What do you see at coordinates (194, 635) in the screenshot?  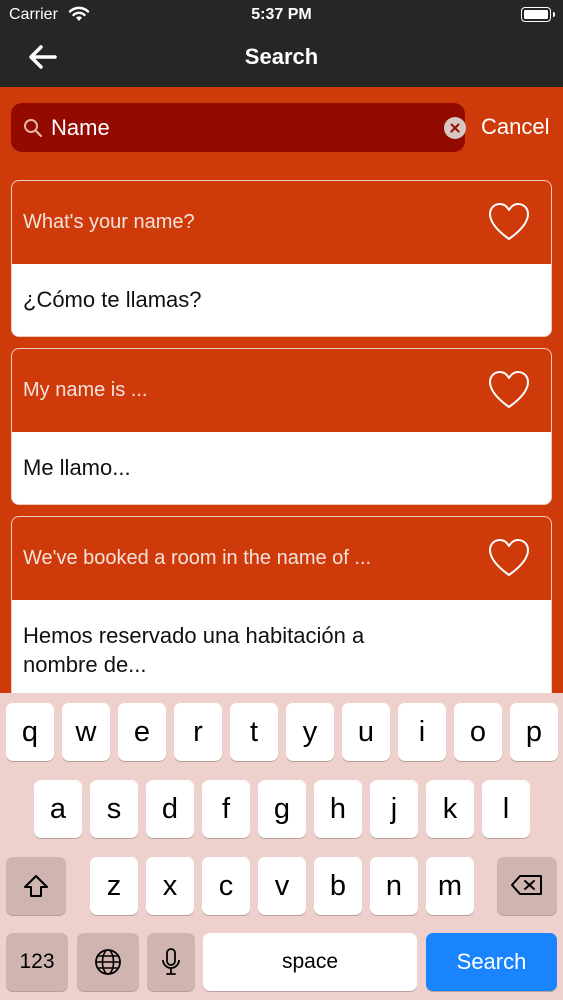 I see `spanish-translation-line1: Hemos reservado una habitación a` at bounding box center [194, 635].